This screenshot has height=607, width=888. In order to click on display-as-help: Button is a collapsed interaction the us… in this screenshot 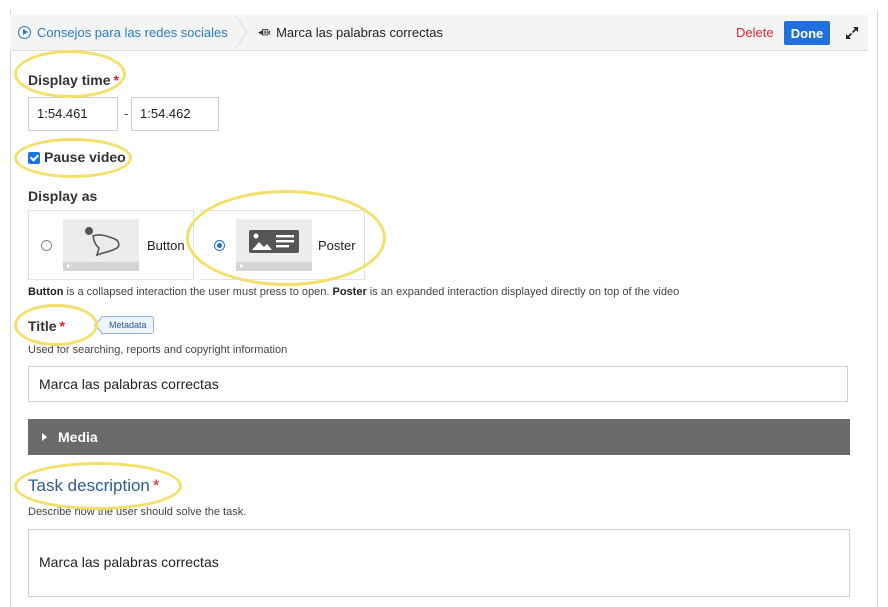, I will do `click(354, 292)`.